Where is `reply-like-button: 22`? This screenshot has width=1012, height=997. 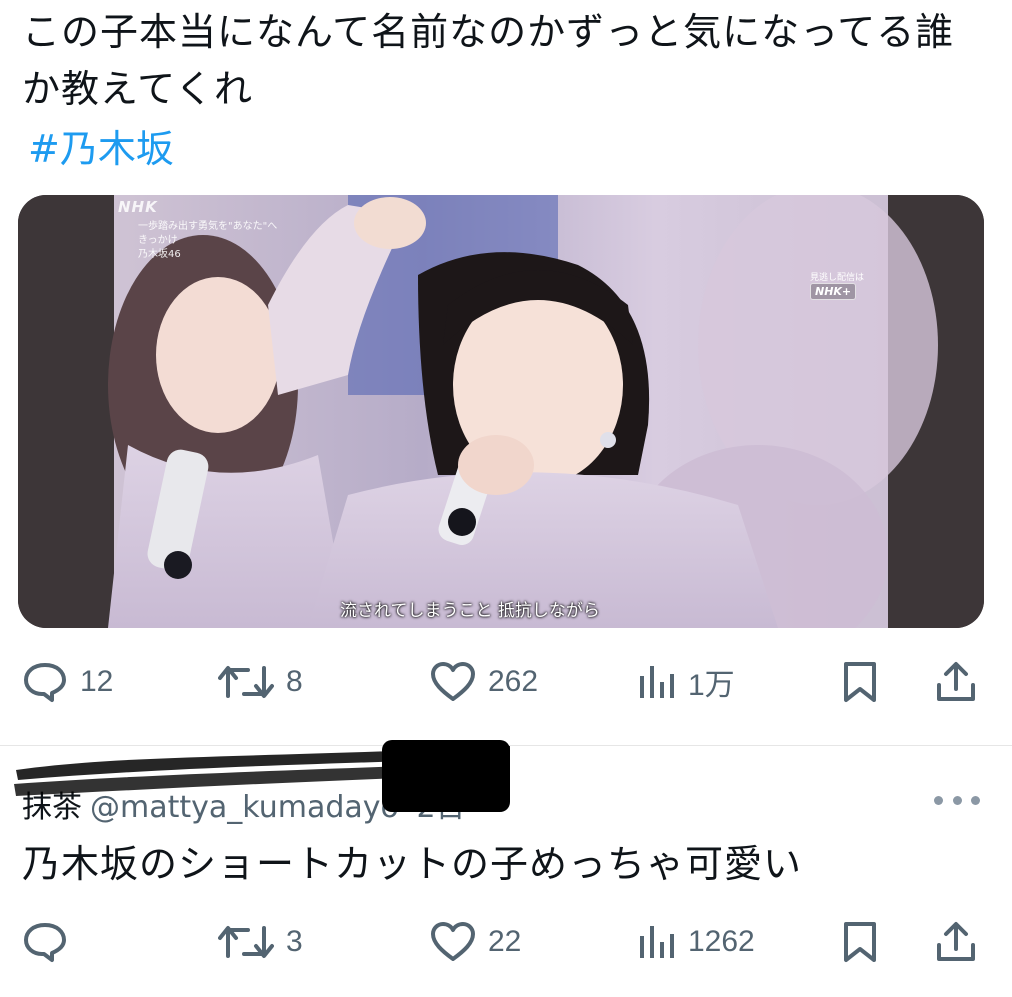 reply-like-button: 22 is located at coordinates (475, 942).